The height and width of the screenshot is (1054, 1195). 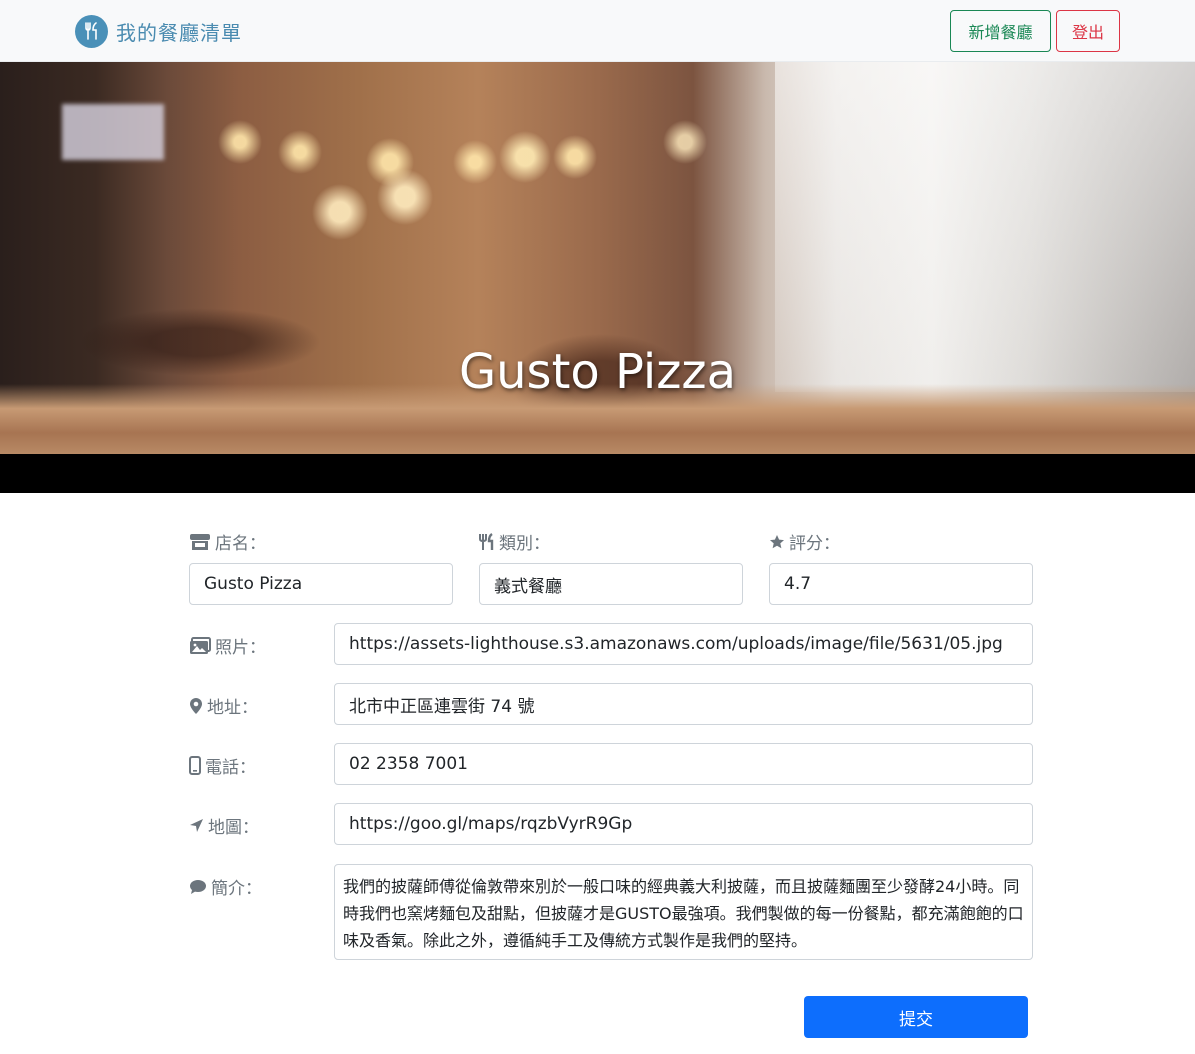 What do you see at coordinates (222, 765) in the screenshot?
I see `phone-label: 電話：` at bounding box center [222, 765].